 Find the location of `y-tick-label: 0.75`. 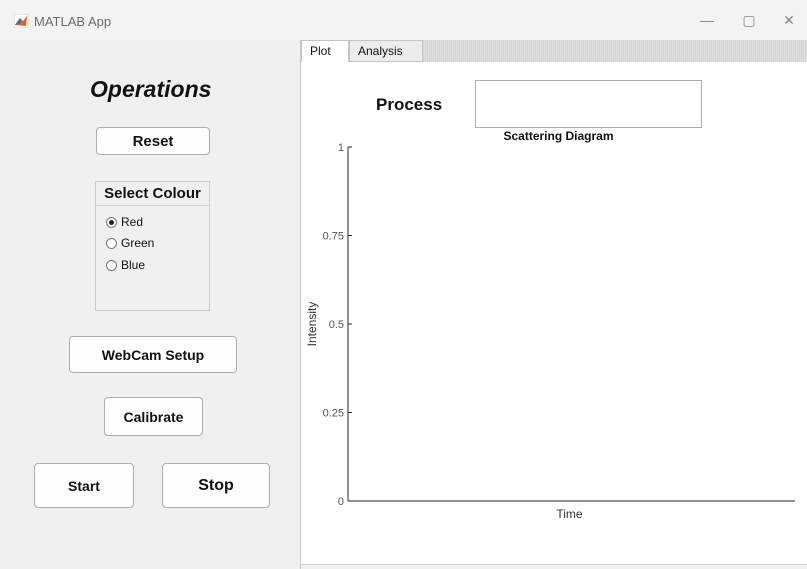

y-tick-label: 0.75 is located at coordinates (333, 237).